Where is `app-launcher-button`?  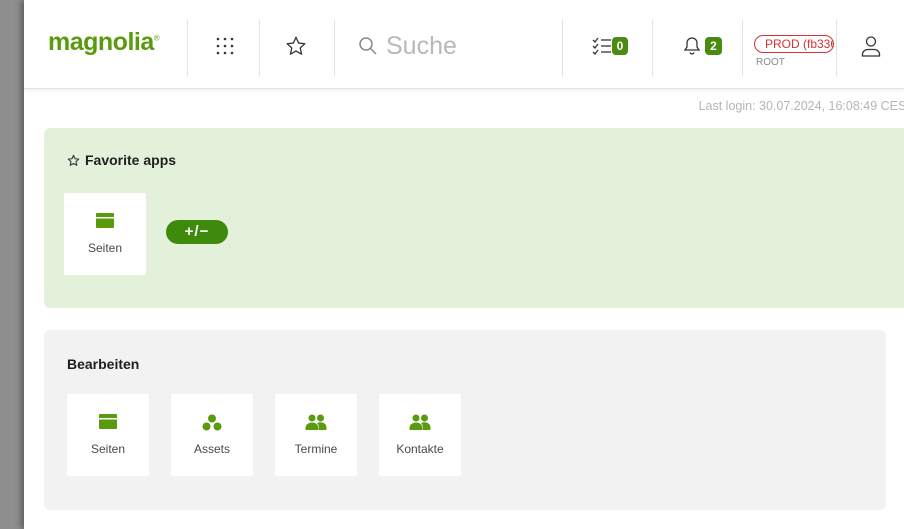 app-launcher-button is located at coordinates (225, 46).